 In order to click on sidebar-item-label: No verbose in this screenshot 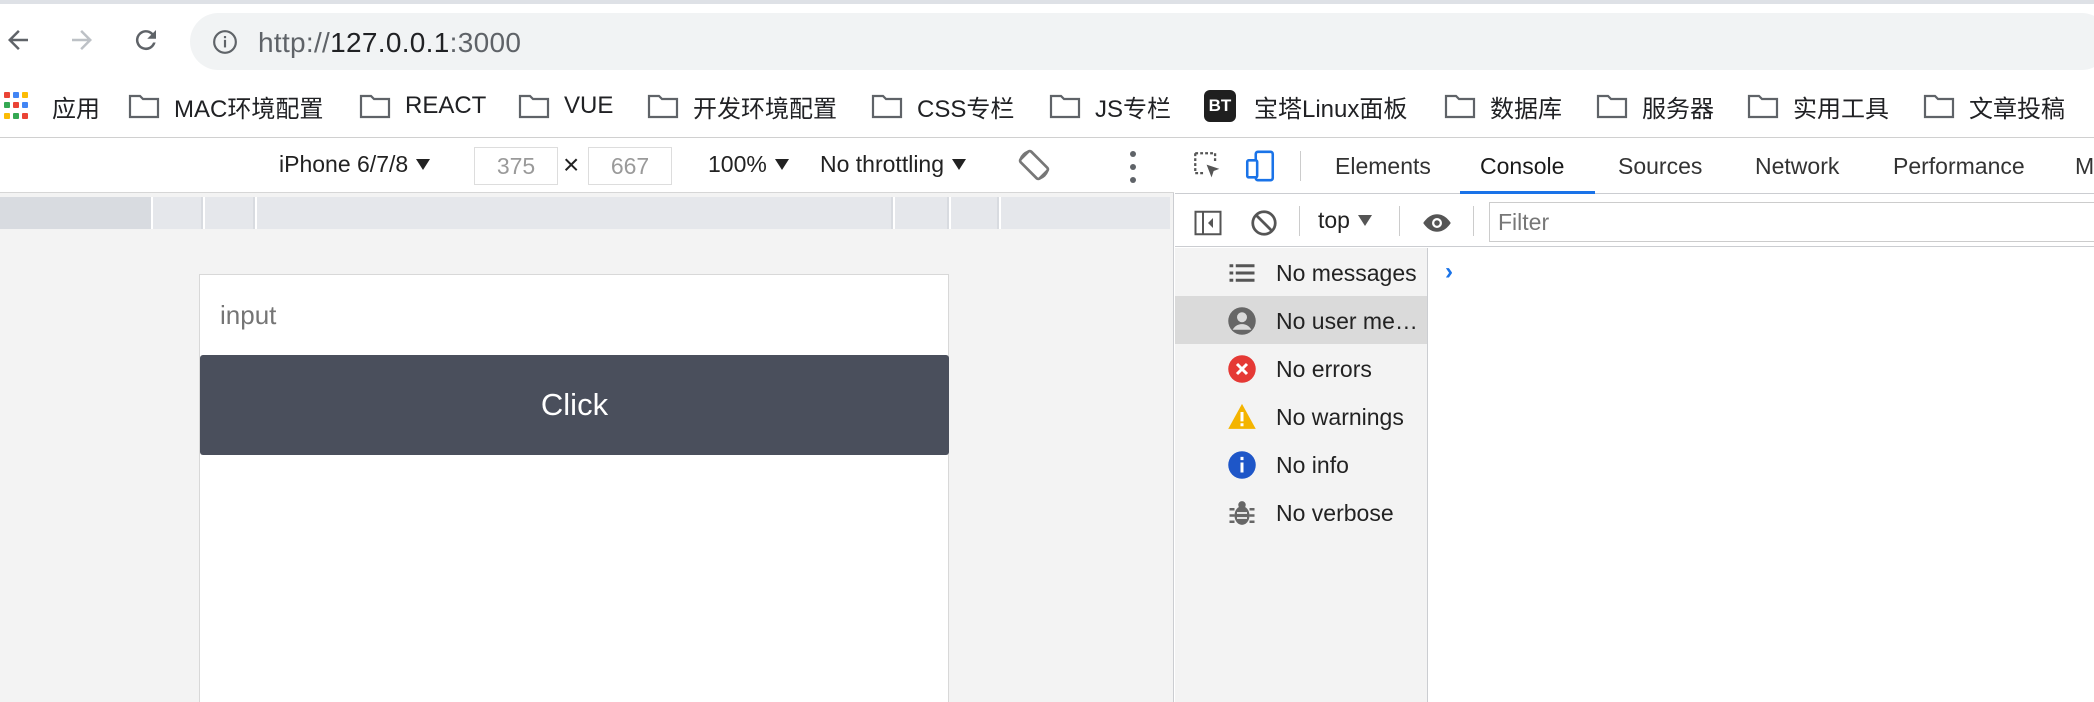, I will do `click(1335, 513)`.